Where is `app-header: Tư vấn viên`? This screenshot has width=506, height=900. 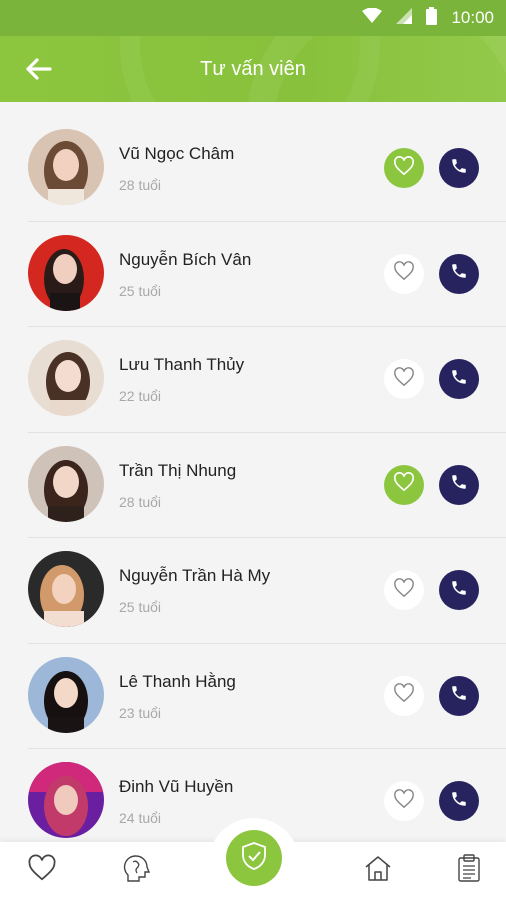
app-header: Tư vấn viên is located at coordinates (253, 69).